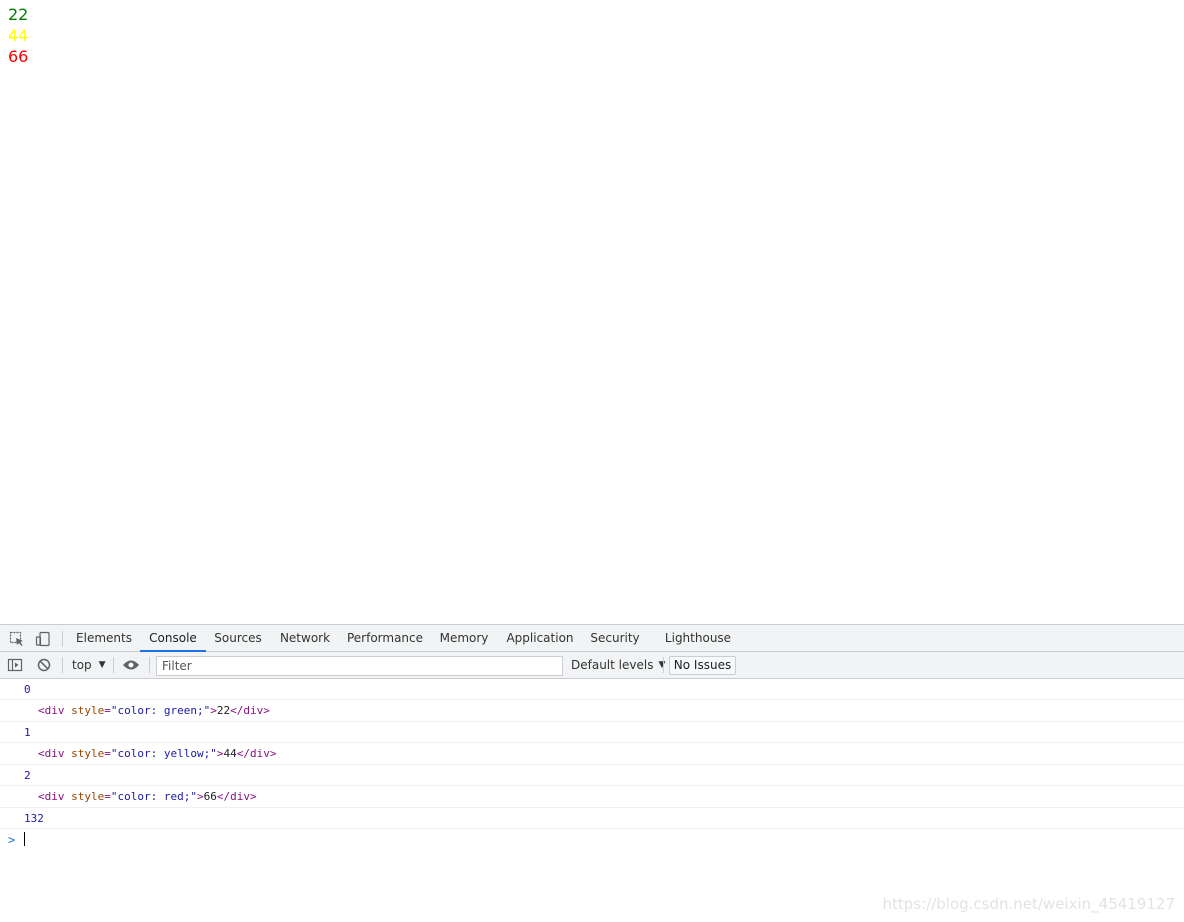 This screenshot has height=922, width=1184. Describe the element at coordinates (612, 665) in the screenshot. I see `log-levels-label: Default levels` at that location.